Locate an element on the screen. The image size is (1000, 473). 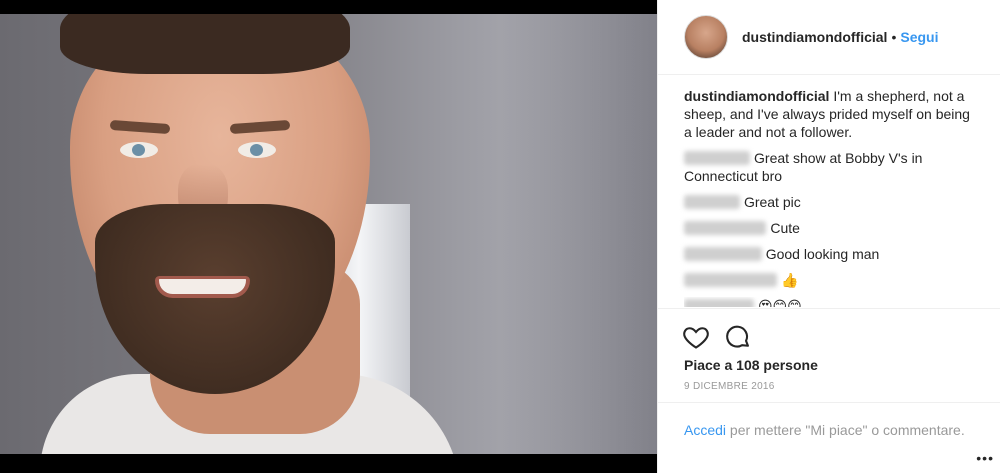
comment-item: brogllivdovie Good looking man is located at coordinates (832, 254).